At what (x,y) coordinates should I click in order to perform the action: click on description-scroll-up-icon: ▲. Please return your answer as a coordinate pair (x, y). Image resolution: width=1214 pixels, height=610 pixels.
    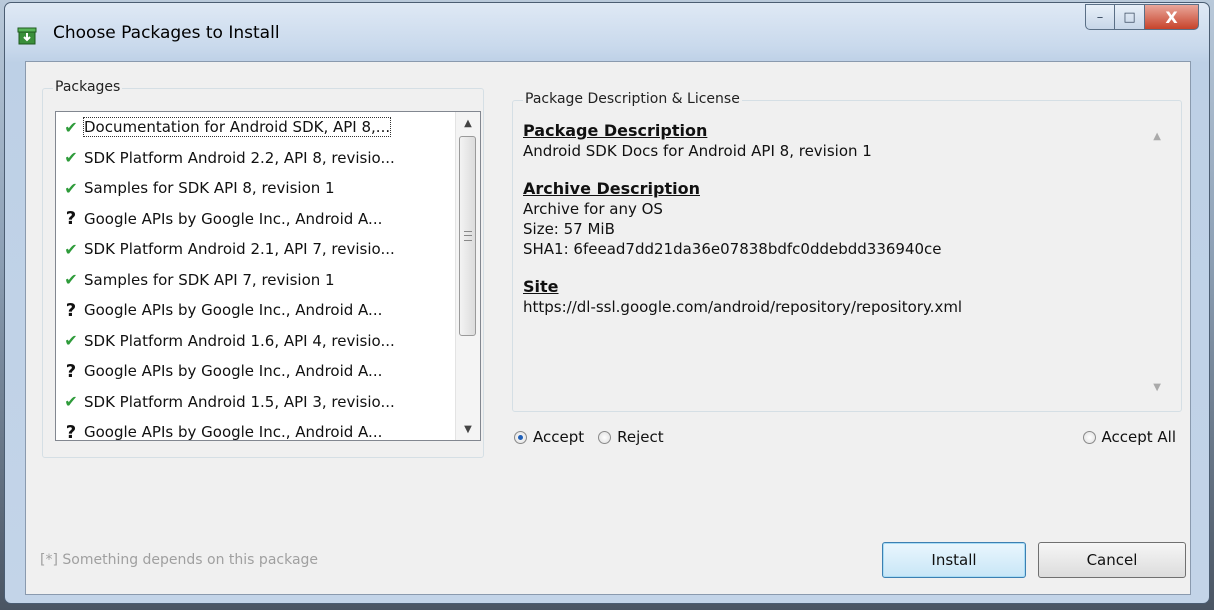
    Looking at the image, I should click on (1157, 136).